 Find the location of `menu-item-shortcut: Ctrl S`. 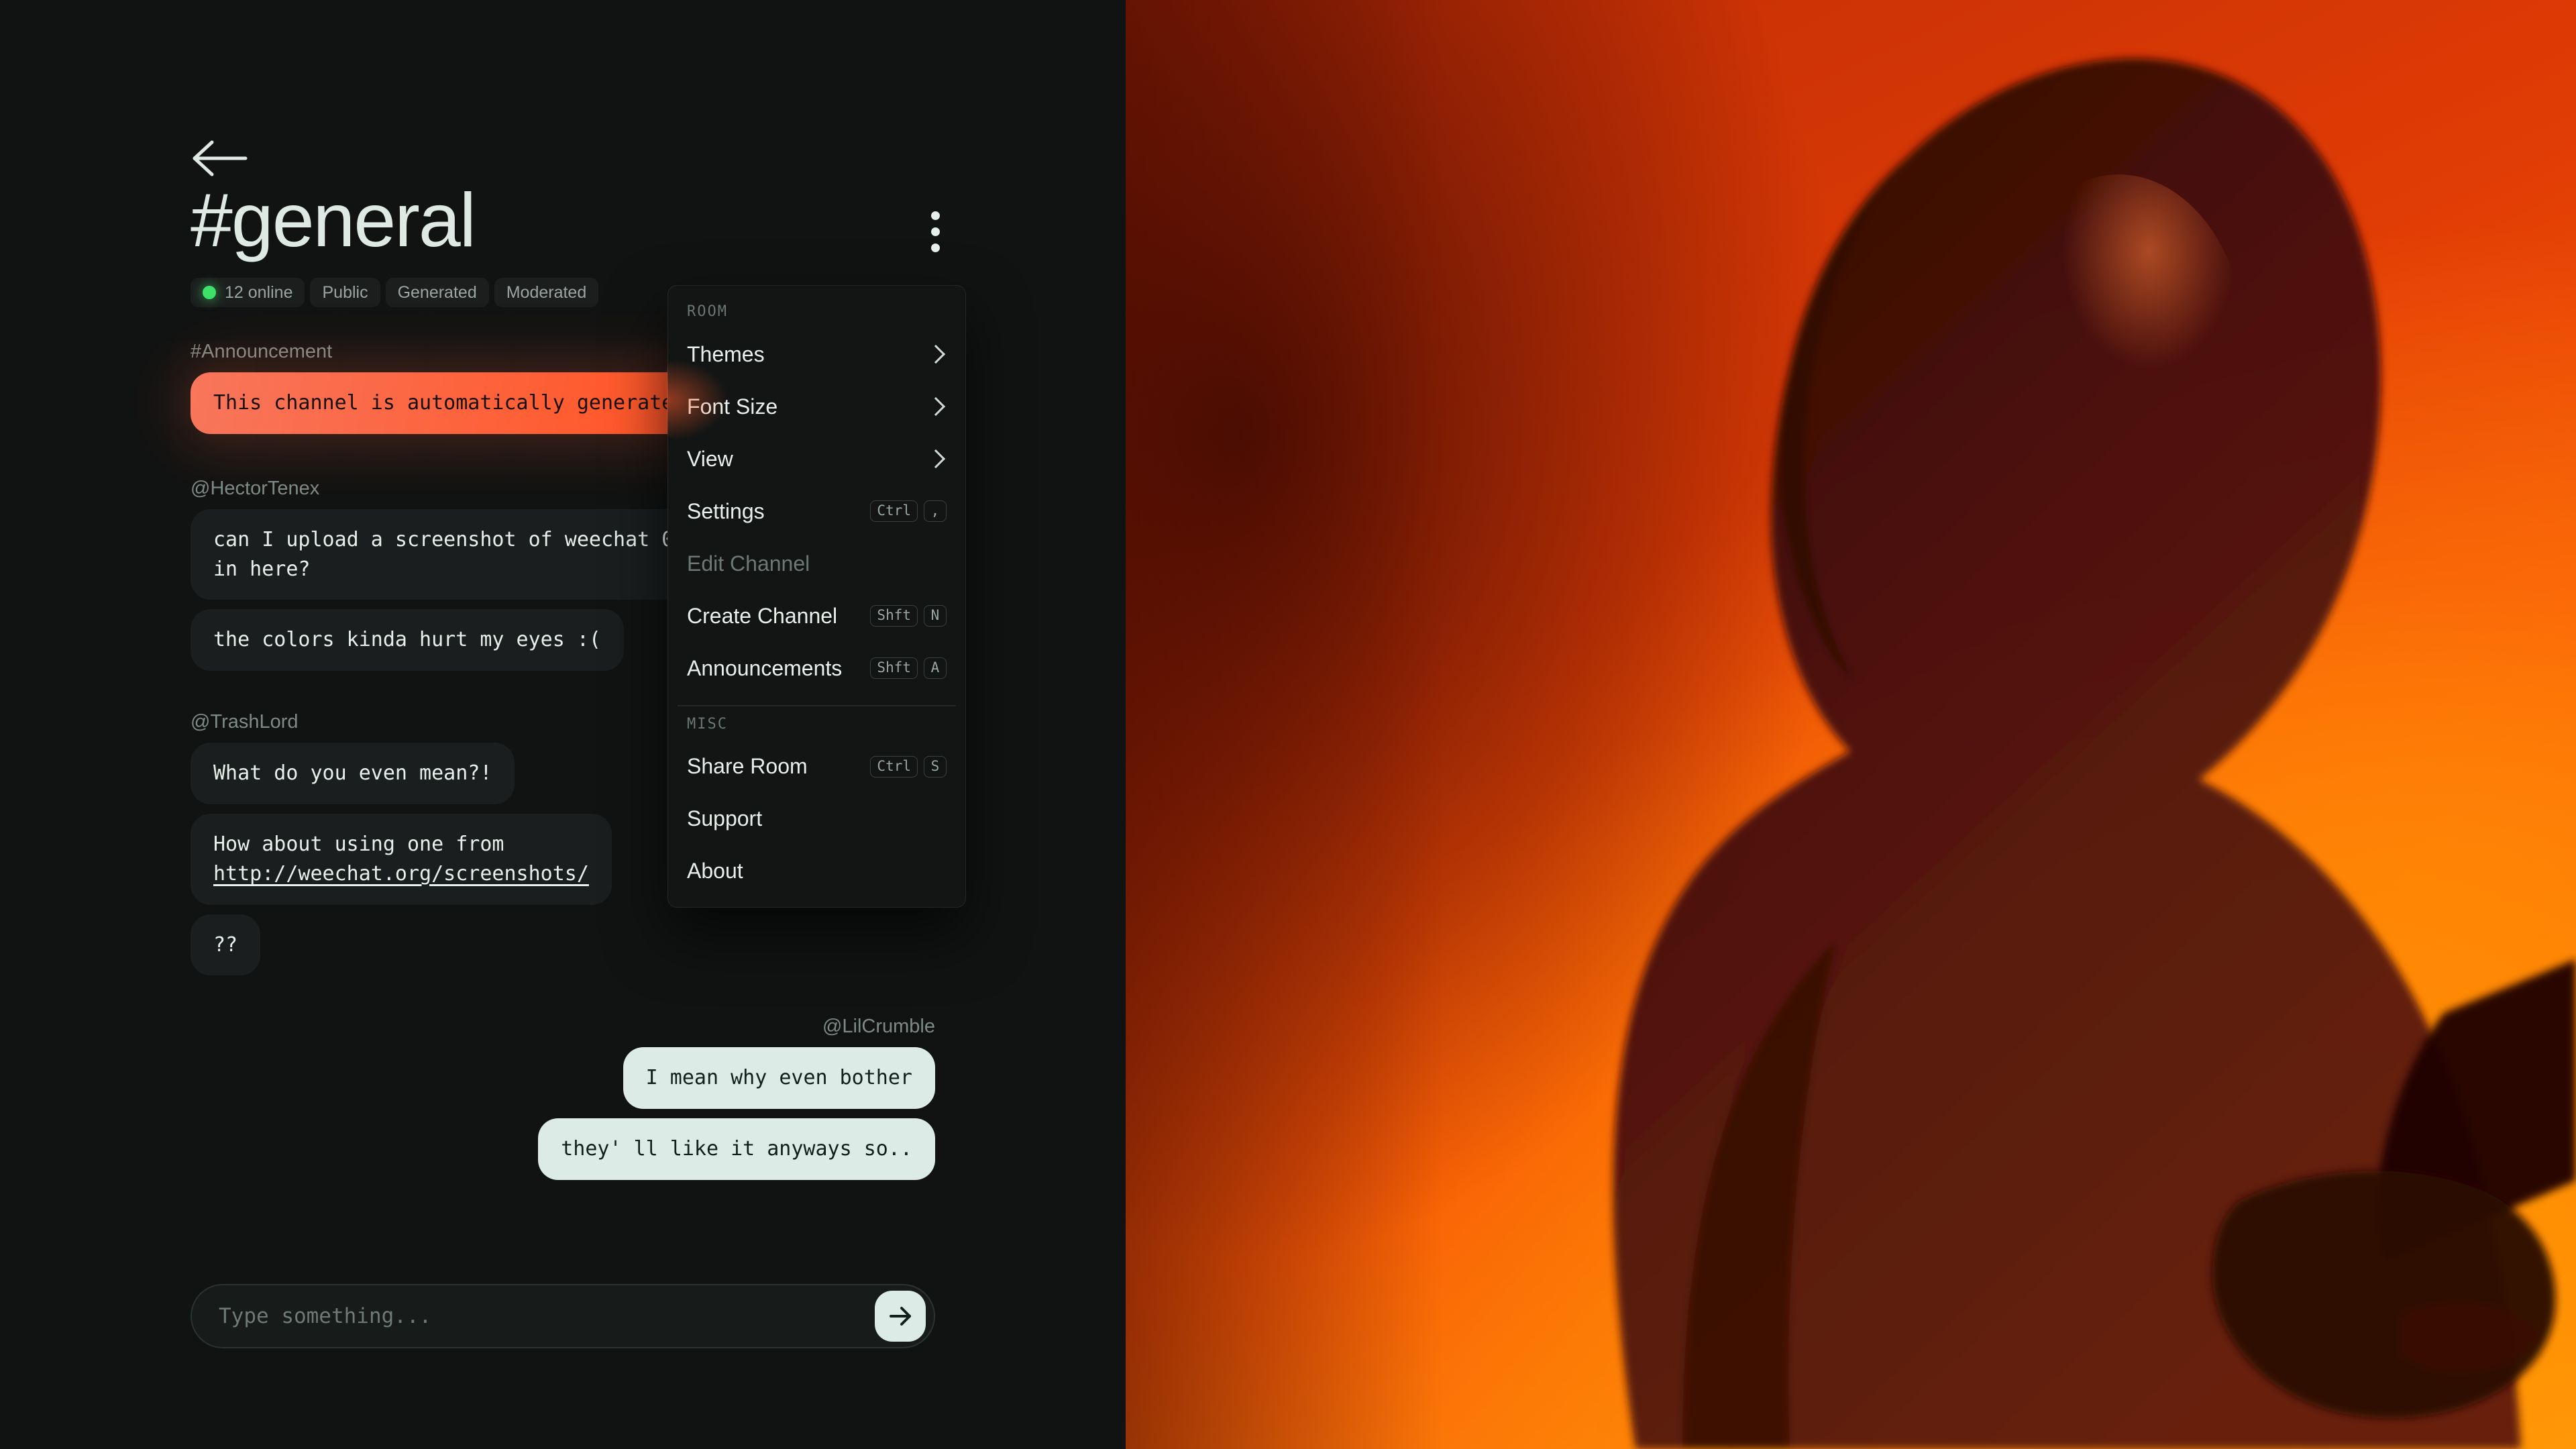

menu-item-shortcut: Ctrl S is located at coordinates (908, 766).